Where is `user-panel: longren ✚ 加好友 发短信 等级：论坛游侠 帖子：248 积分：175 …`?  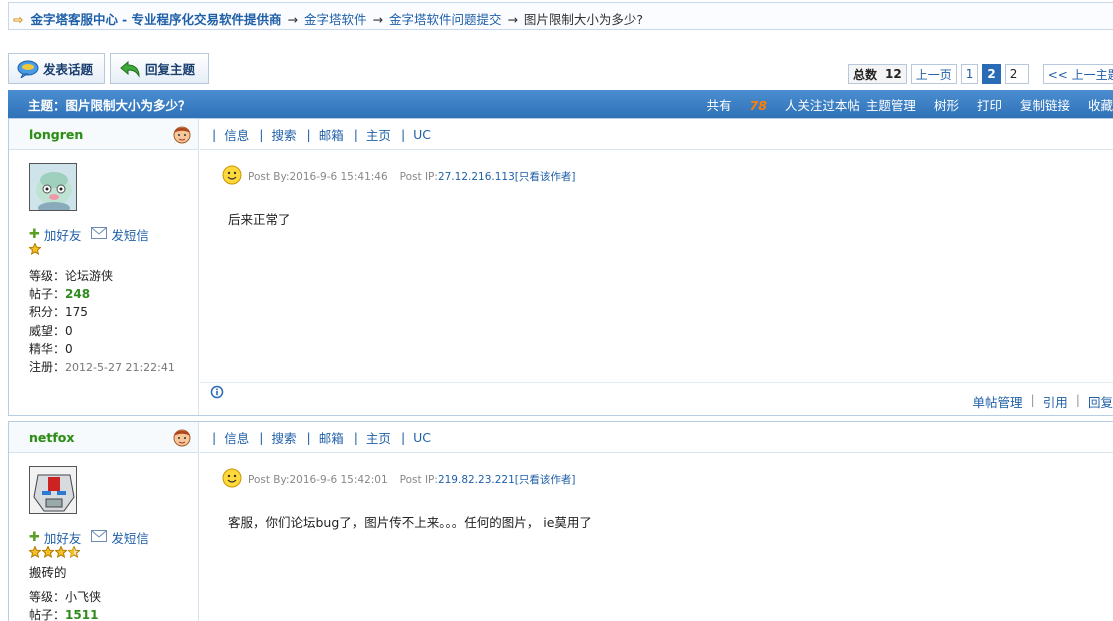 user-panel: longren ✚ 加好友 发短信 等级：论坛游侠 帖子：248 积分：175 … is located at coordinates (104, 267).